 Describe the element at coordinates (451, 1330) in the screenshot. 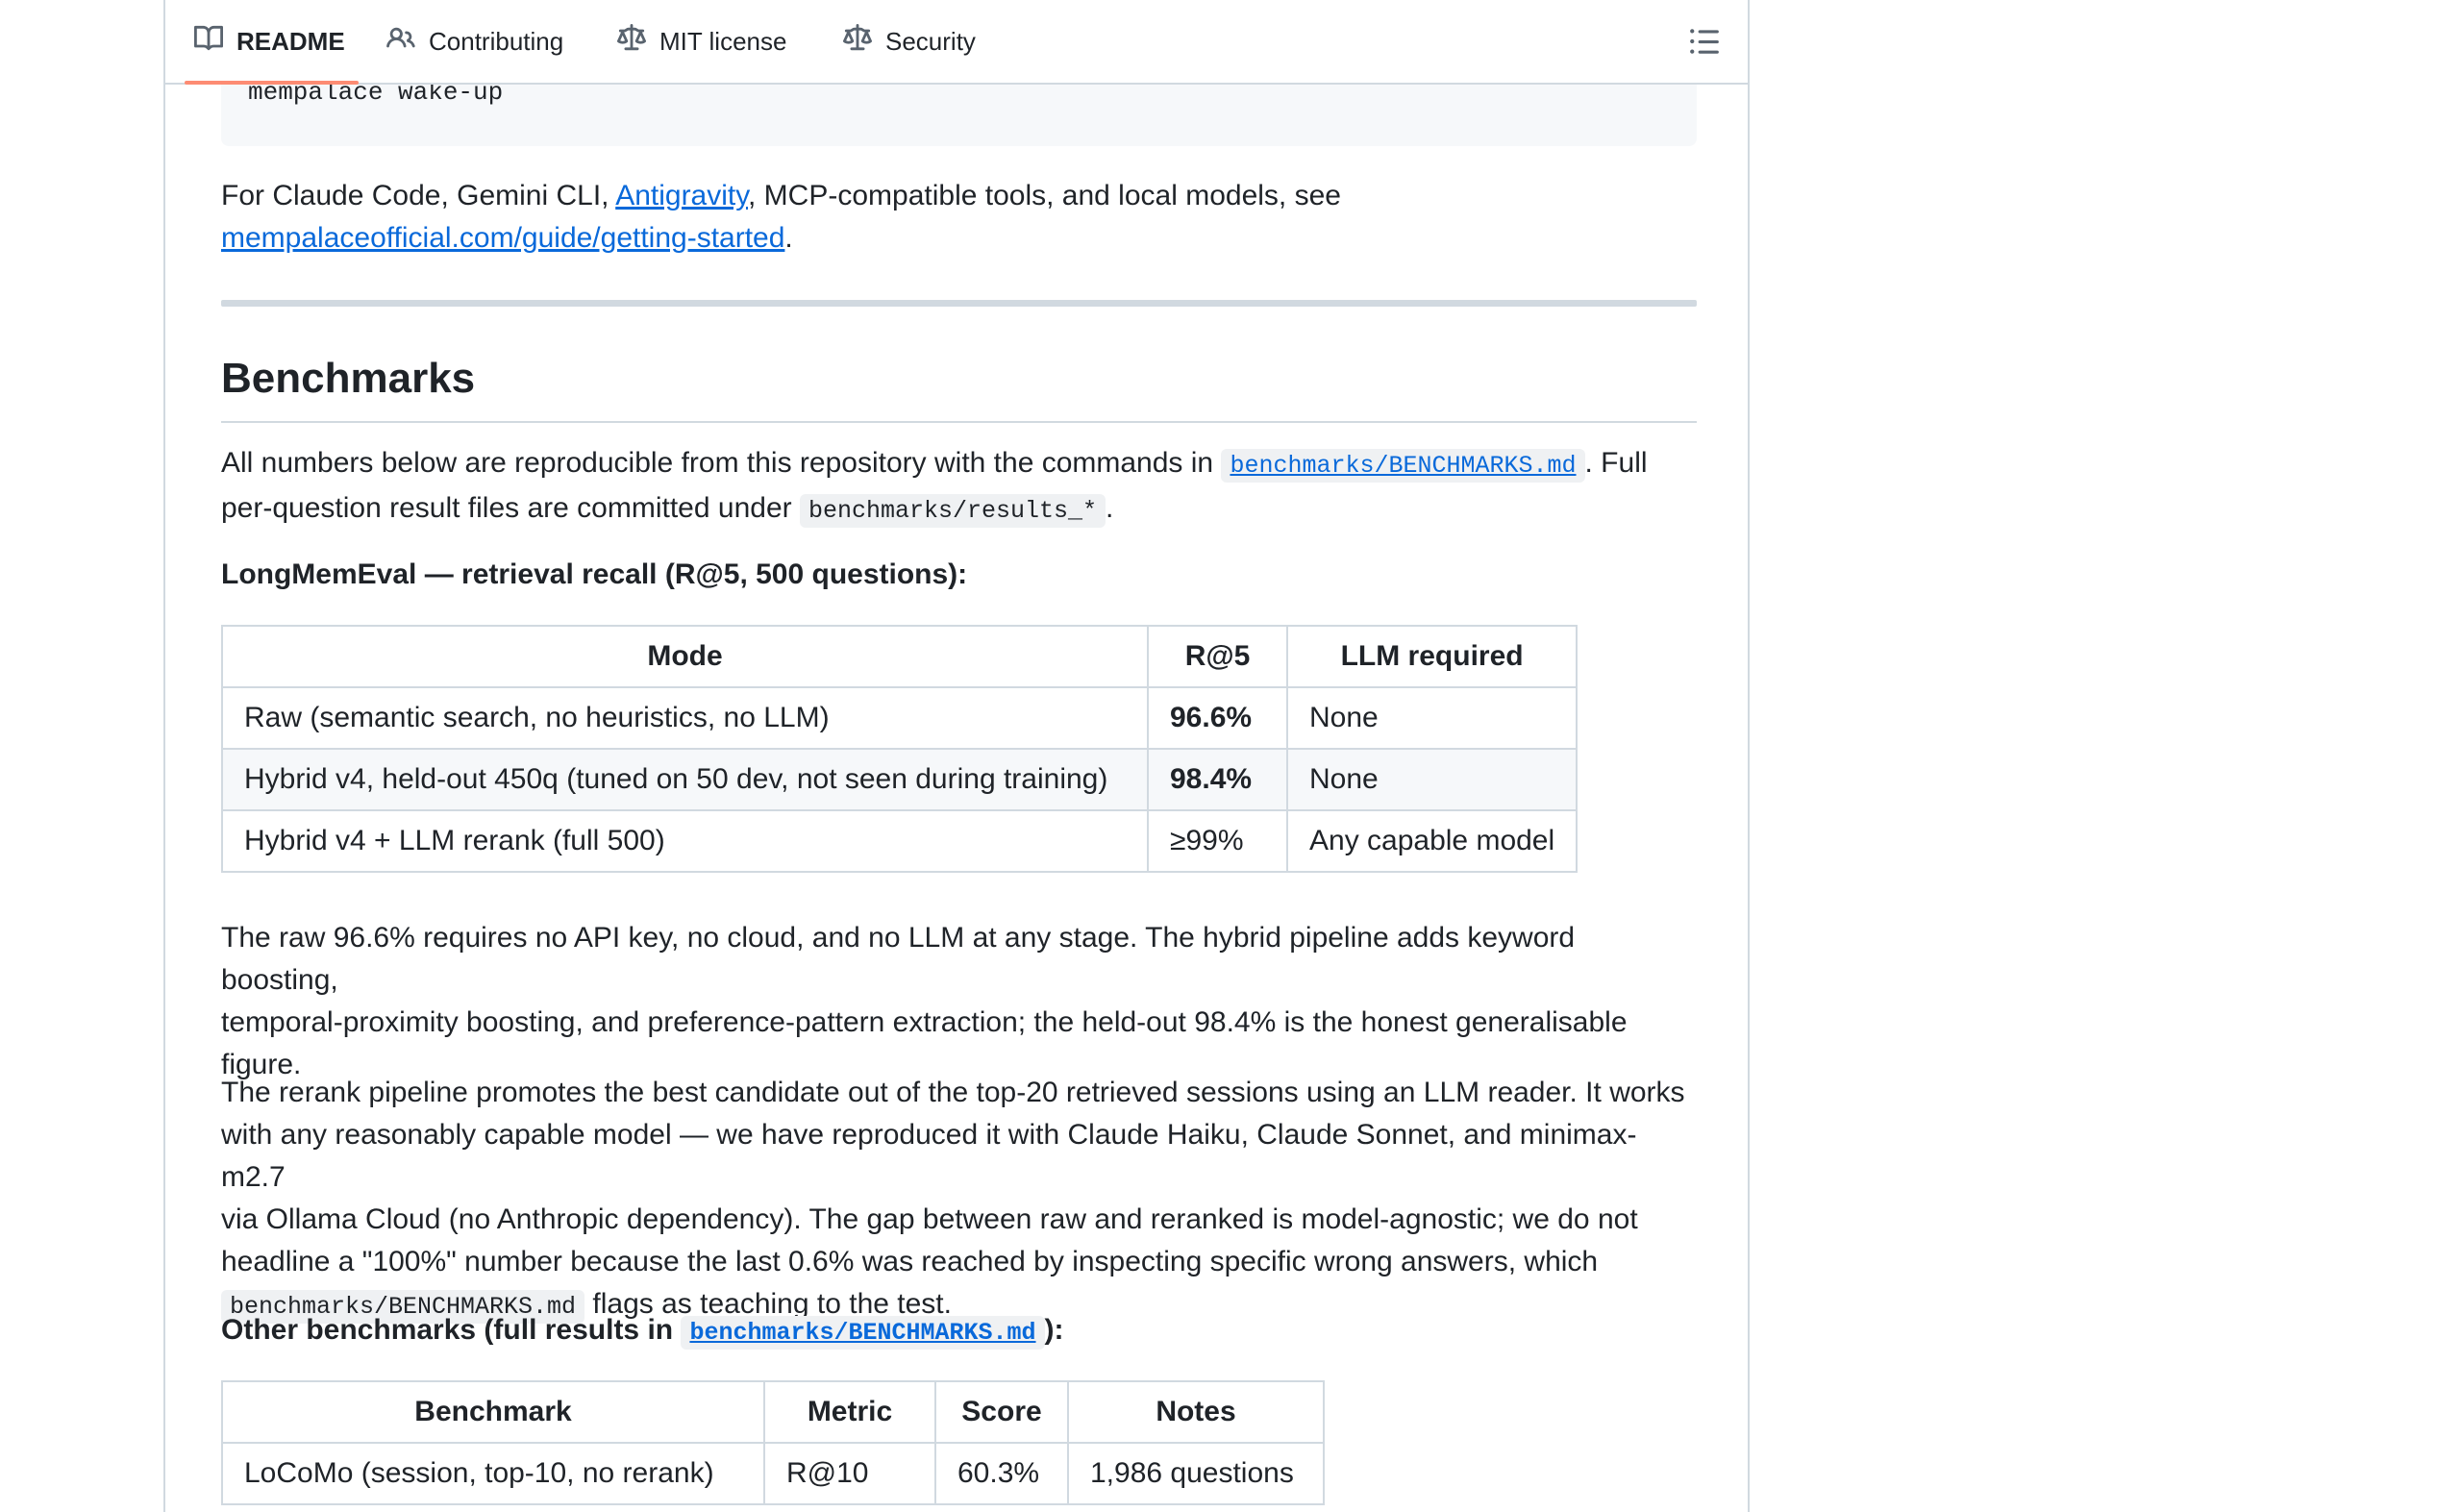

I see `other-title-text: Other benchmarks (full results in` at that location.